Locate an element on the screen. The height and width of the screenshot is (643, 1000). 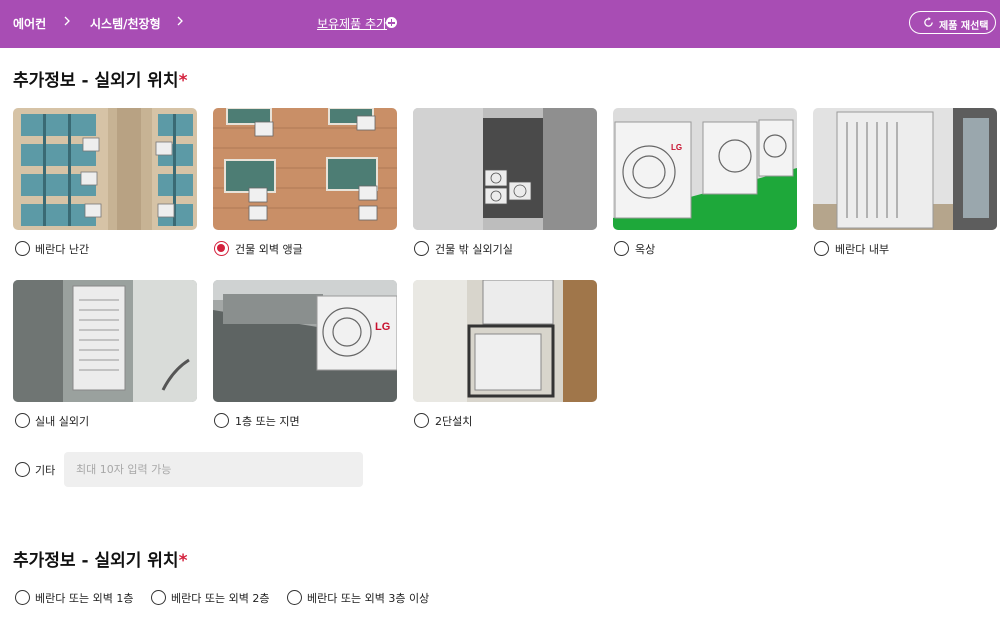
other-text-input is located at coordinates (213, 469).